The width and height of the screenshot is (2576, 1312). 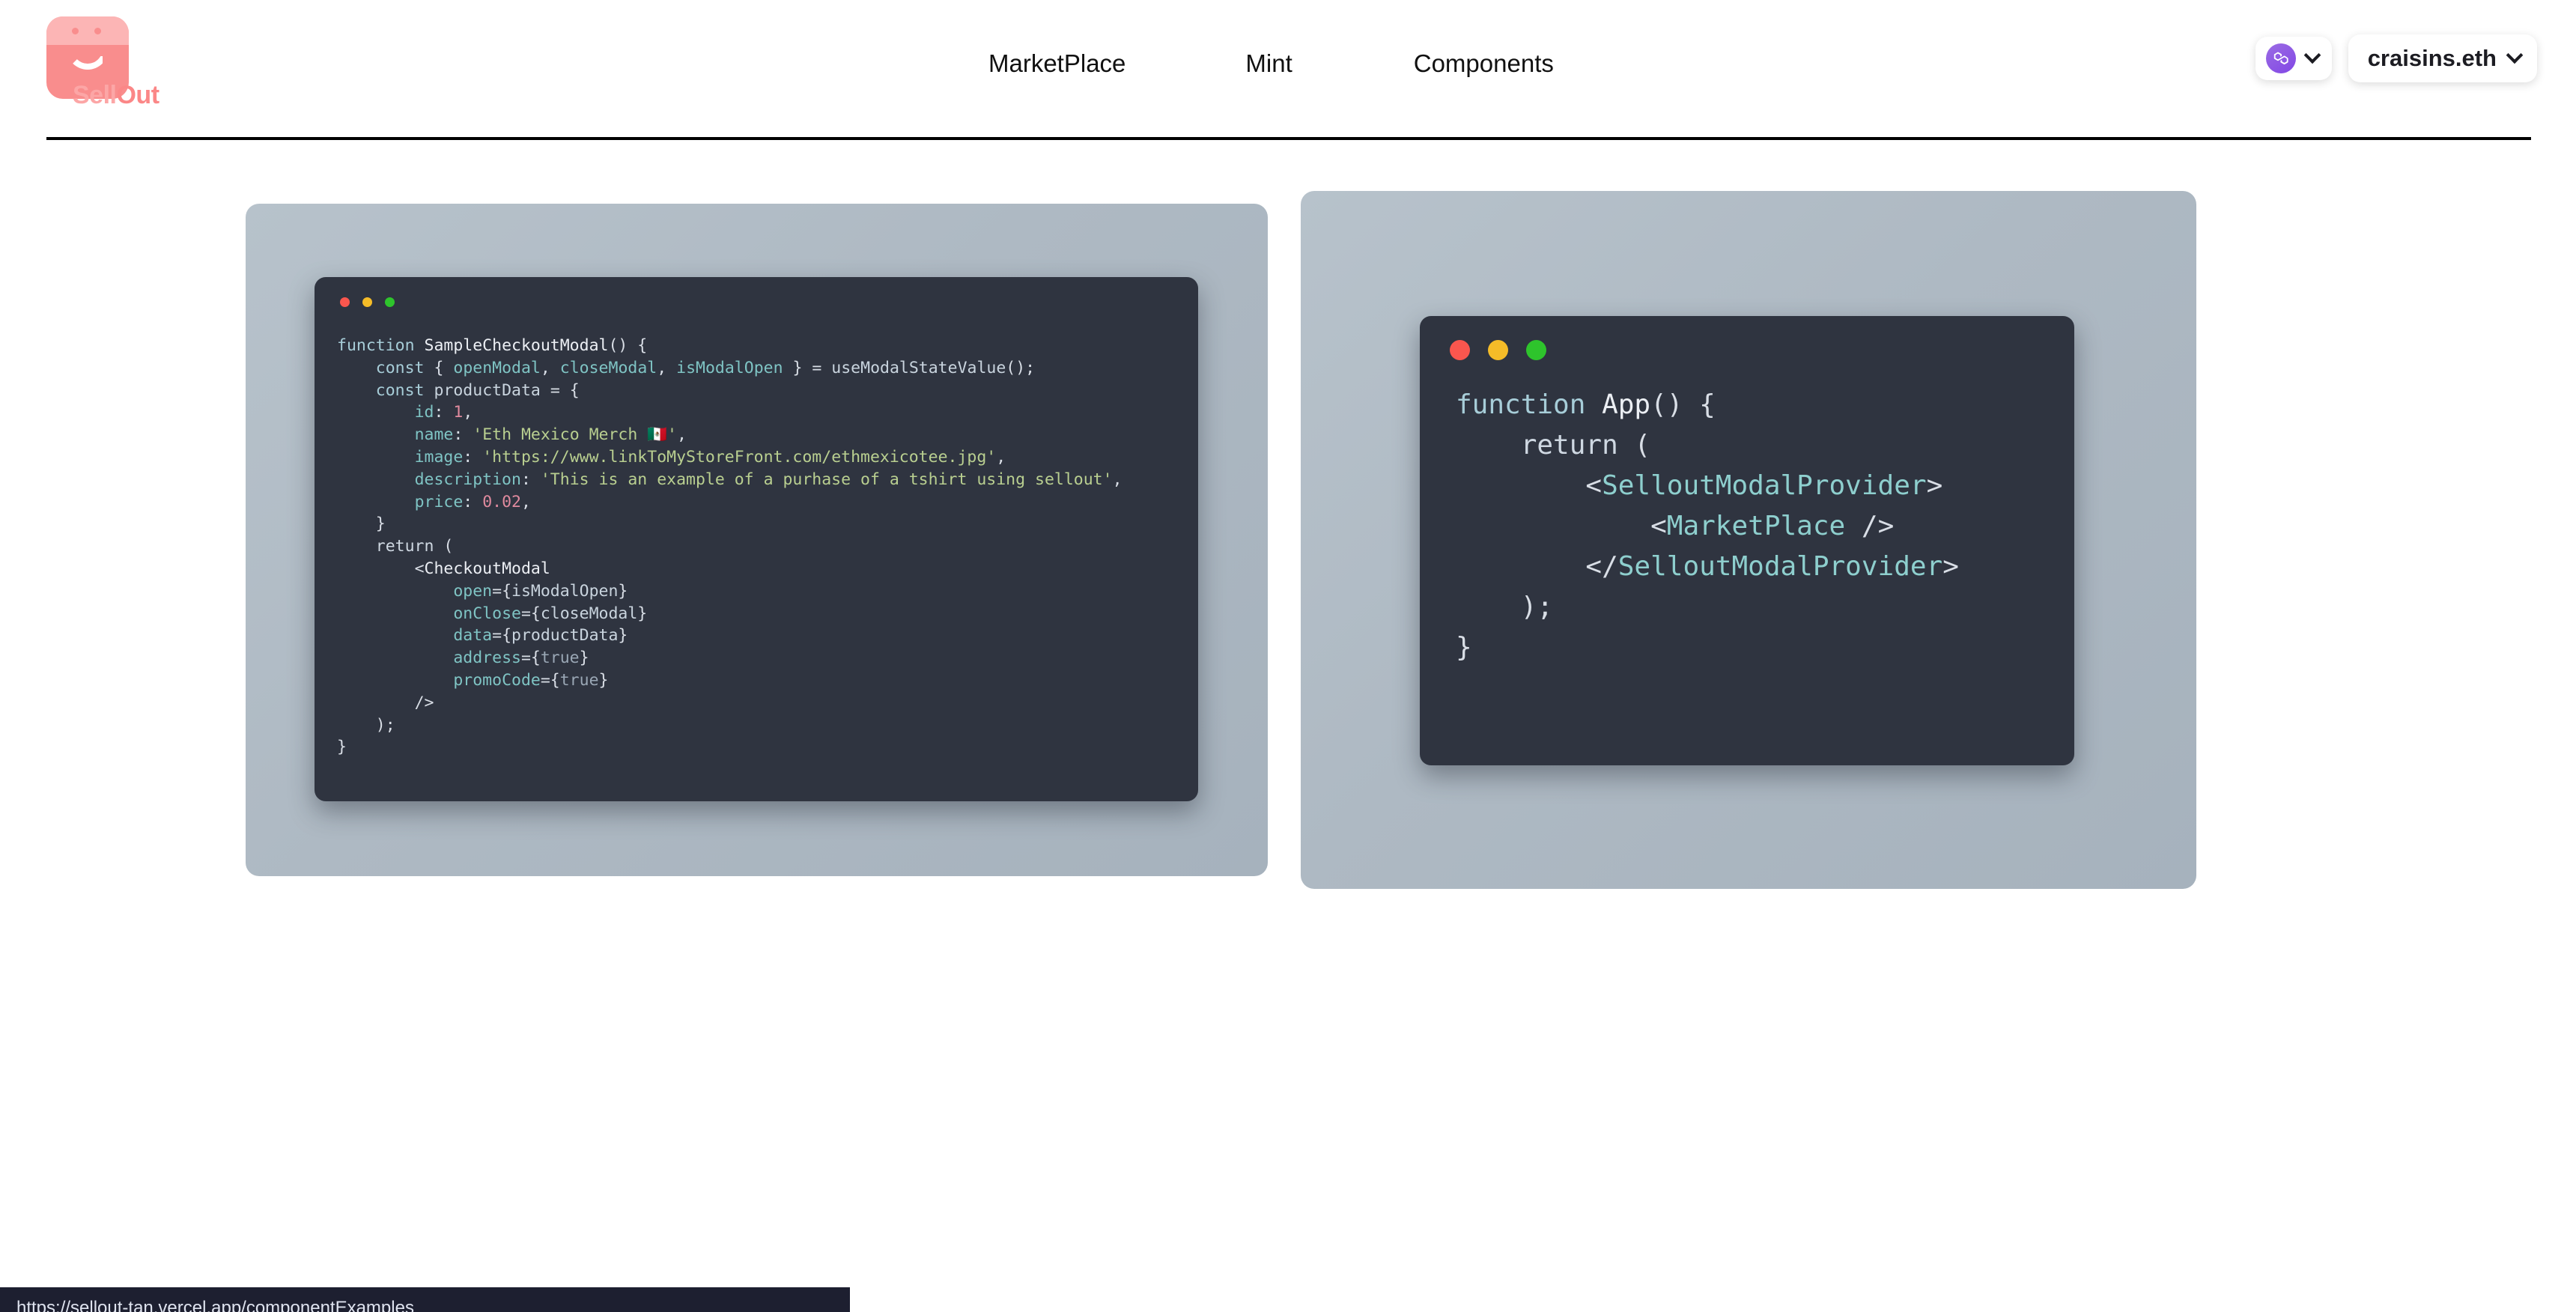 I want to click on logo-wordmark-sell: Sell, so click(x=95, y=95).